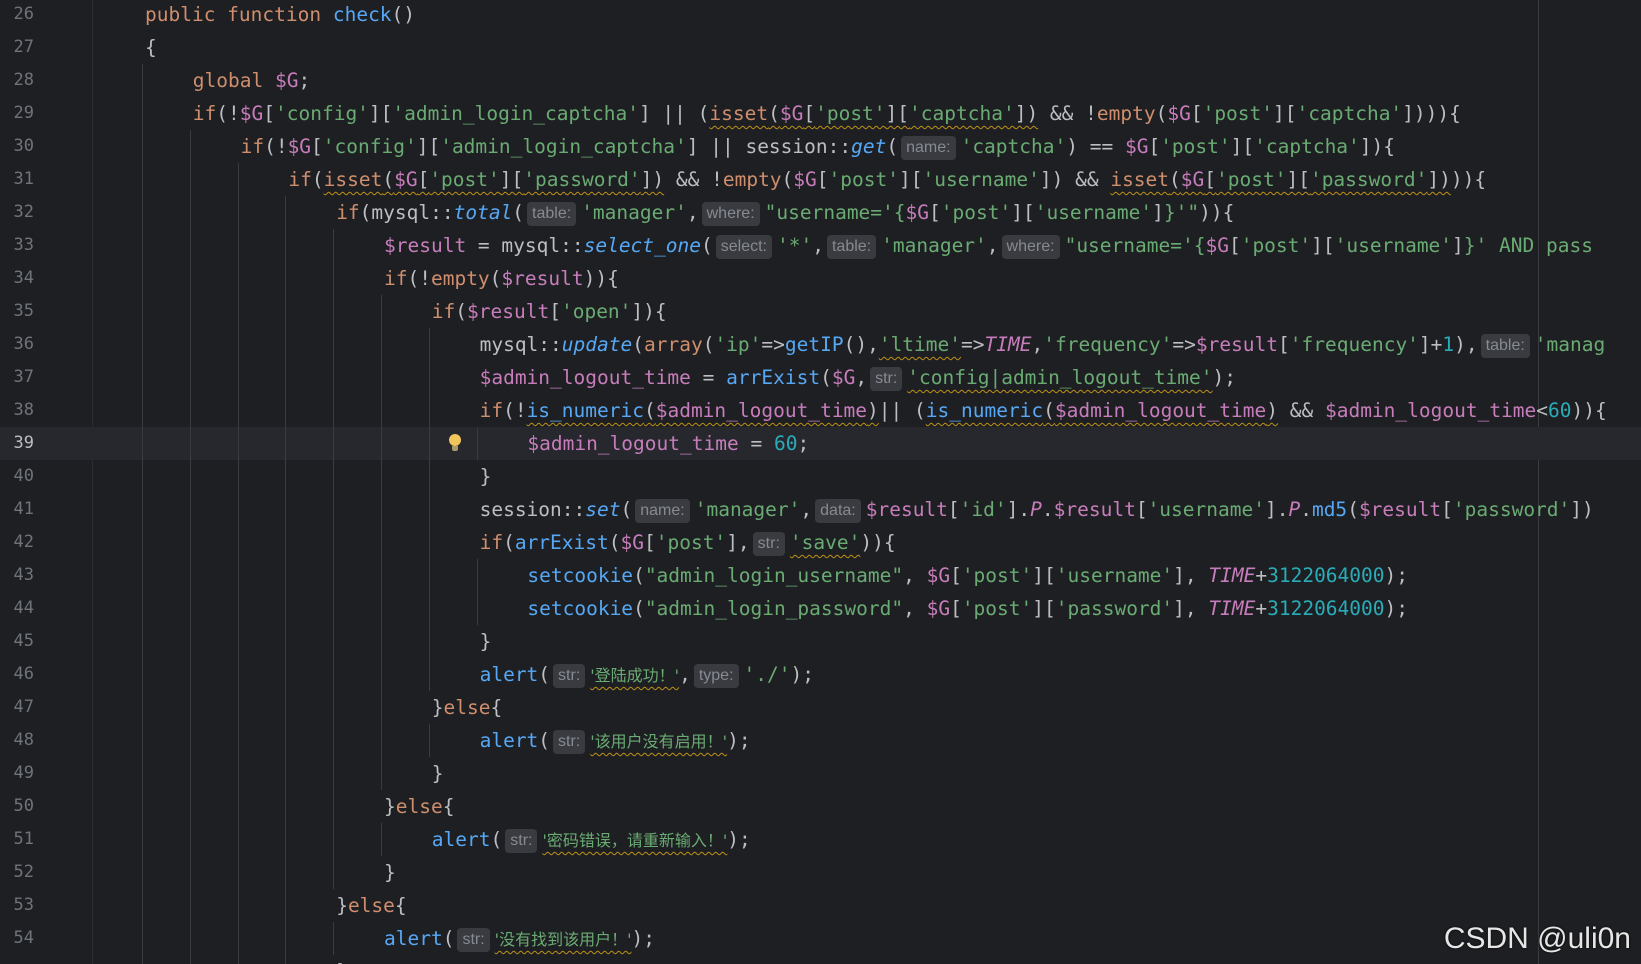 The height and width of the screenshot is (964, 1641). Describe the element at coordinates (615, 741) in the screenshot. I see `code-text: alert(str: '该用户没有启用！');` at that location.